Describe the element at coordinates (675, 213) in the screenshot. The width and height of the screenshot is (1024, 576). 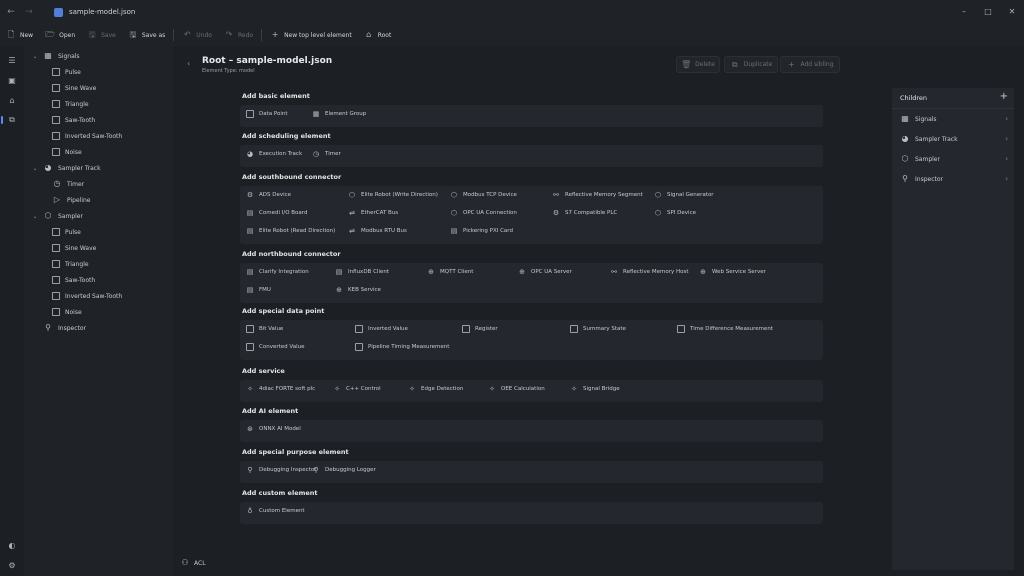
I see `add-spi-device-item: ⬡ SPI Device` at that location.